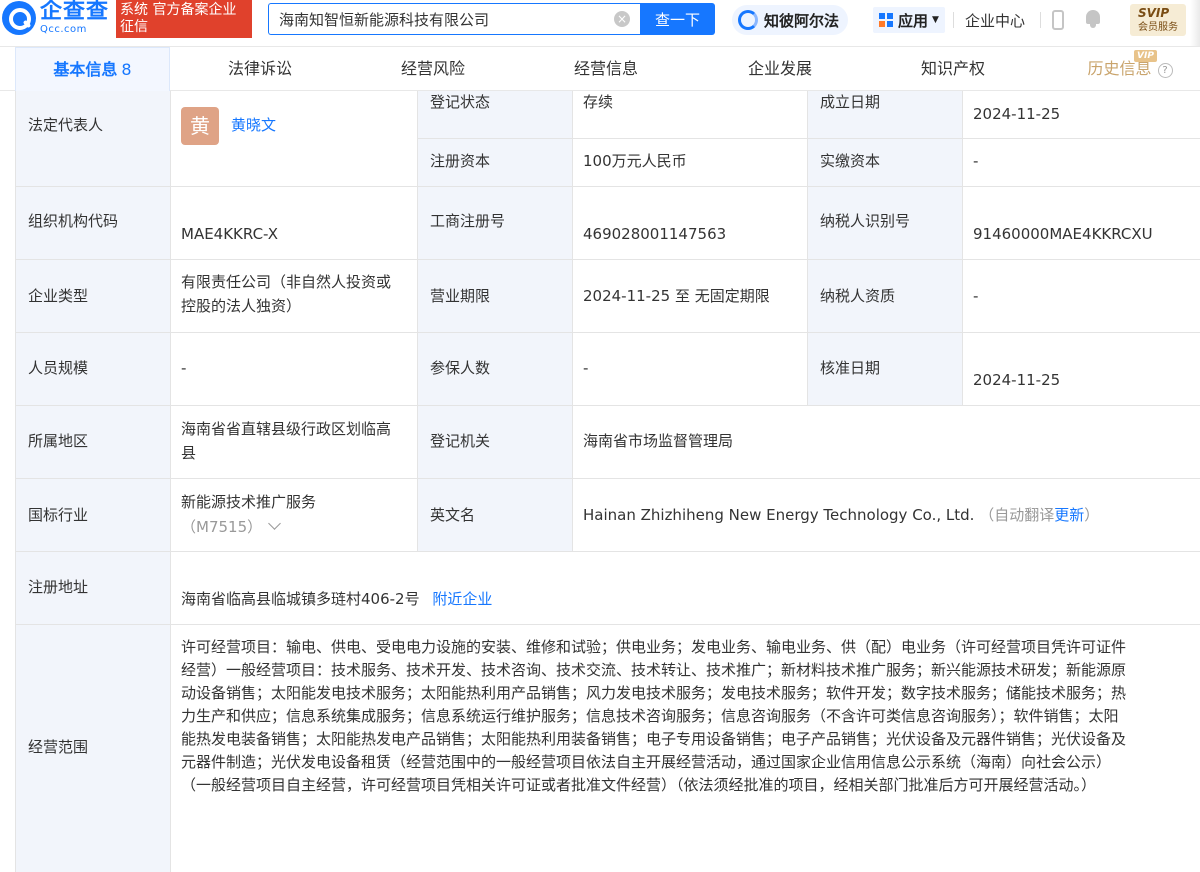  Describe the element at coordinates (953, 69) in the screenshot. I see `tab-ip: 知识产权` at that location.